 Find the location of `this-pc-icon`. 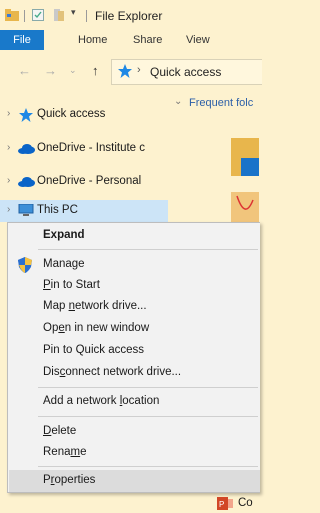

this-pc-icon is located at coordinates (26, 211).